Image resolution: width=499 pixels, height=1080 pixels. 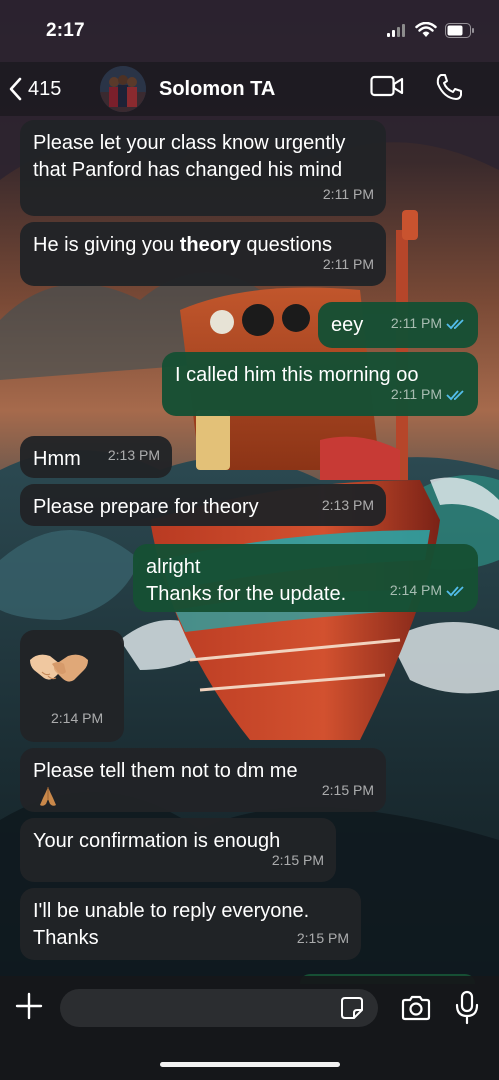 What do you see at coordinates (426, 29) in the screenshot?
I see `wifi-icon` at bounding box center [426, 29].